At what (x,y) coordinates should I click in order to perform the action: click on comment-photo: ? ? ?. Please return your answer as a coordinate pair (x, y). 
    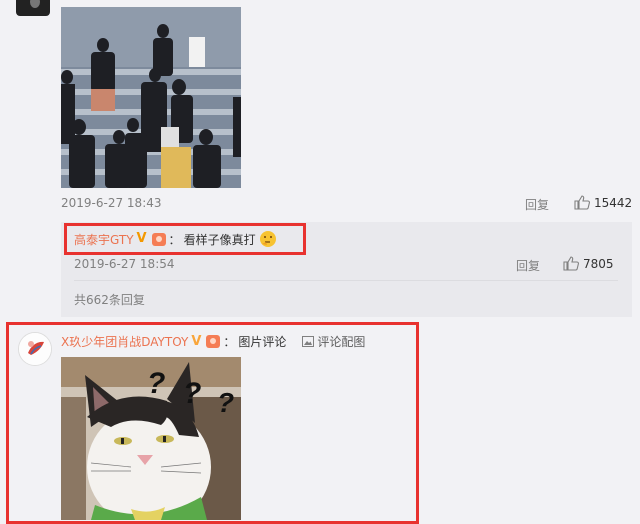
    Looking at the image, I should click on (151, 438).